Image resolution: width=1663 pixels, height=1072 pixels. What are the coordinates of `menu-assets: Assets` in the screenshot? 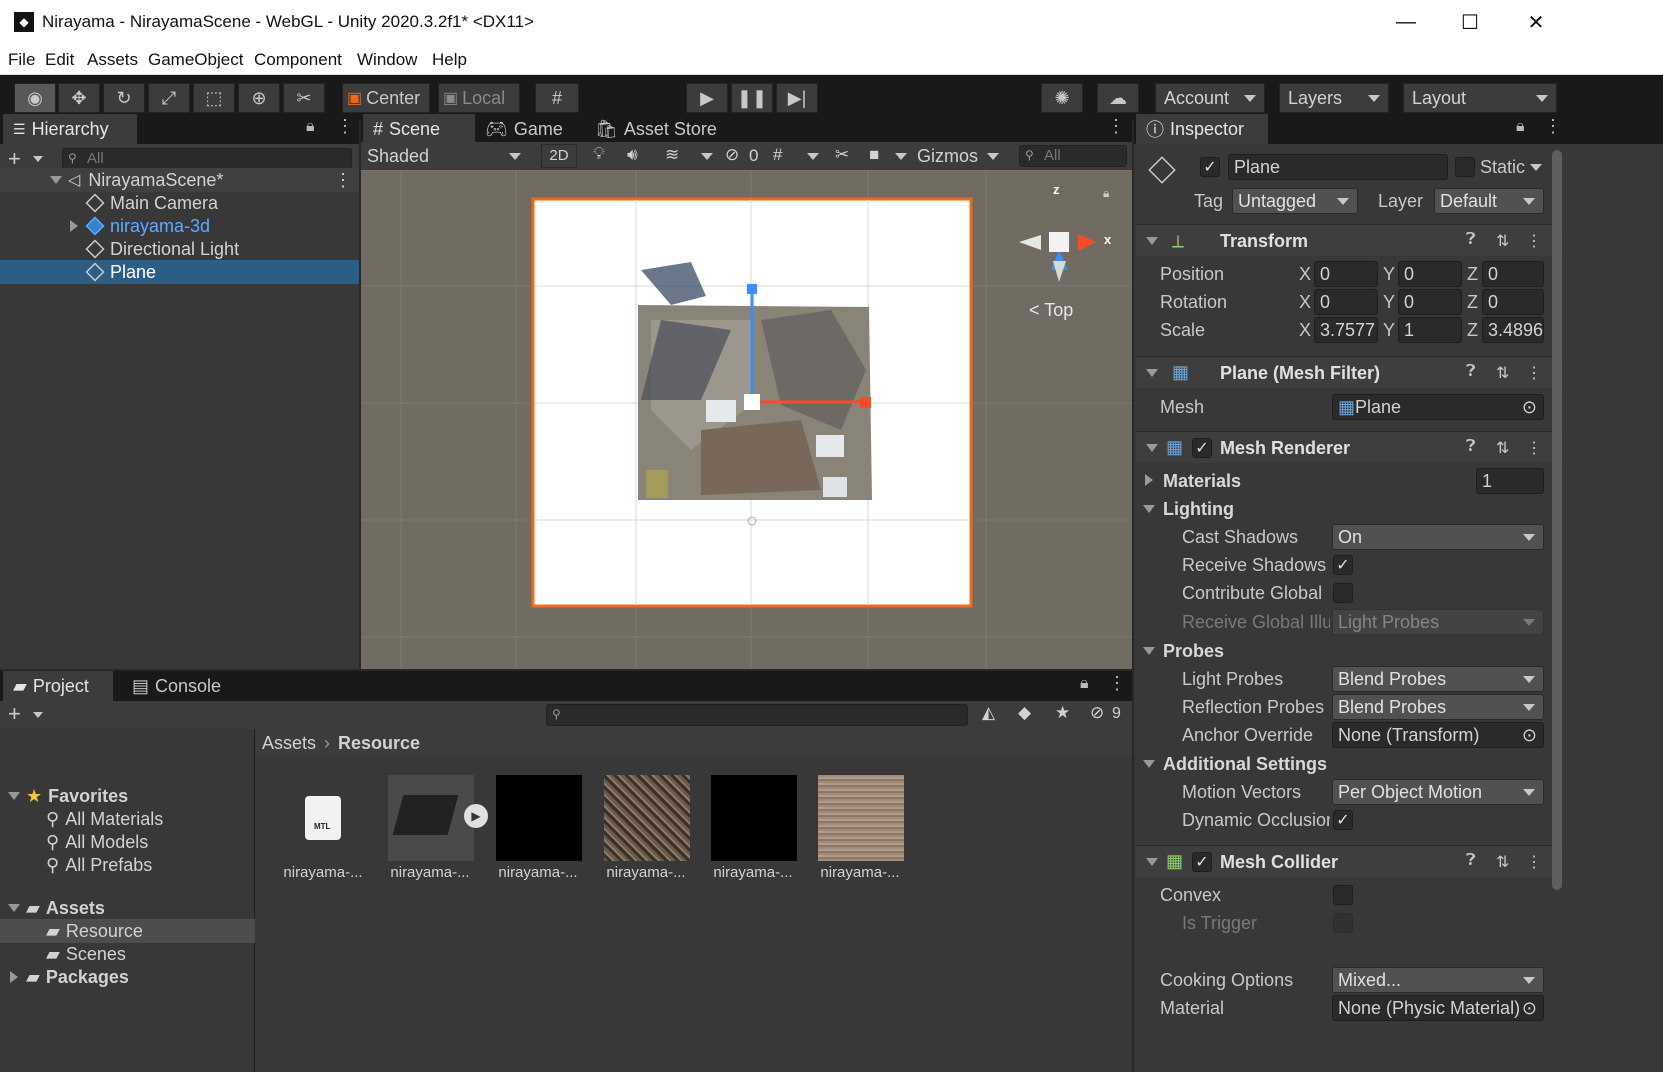 It's located at (112, 60).